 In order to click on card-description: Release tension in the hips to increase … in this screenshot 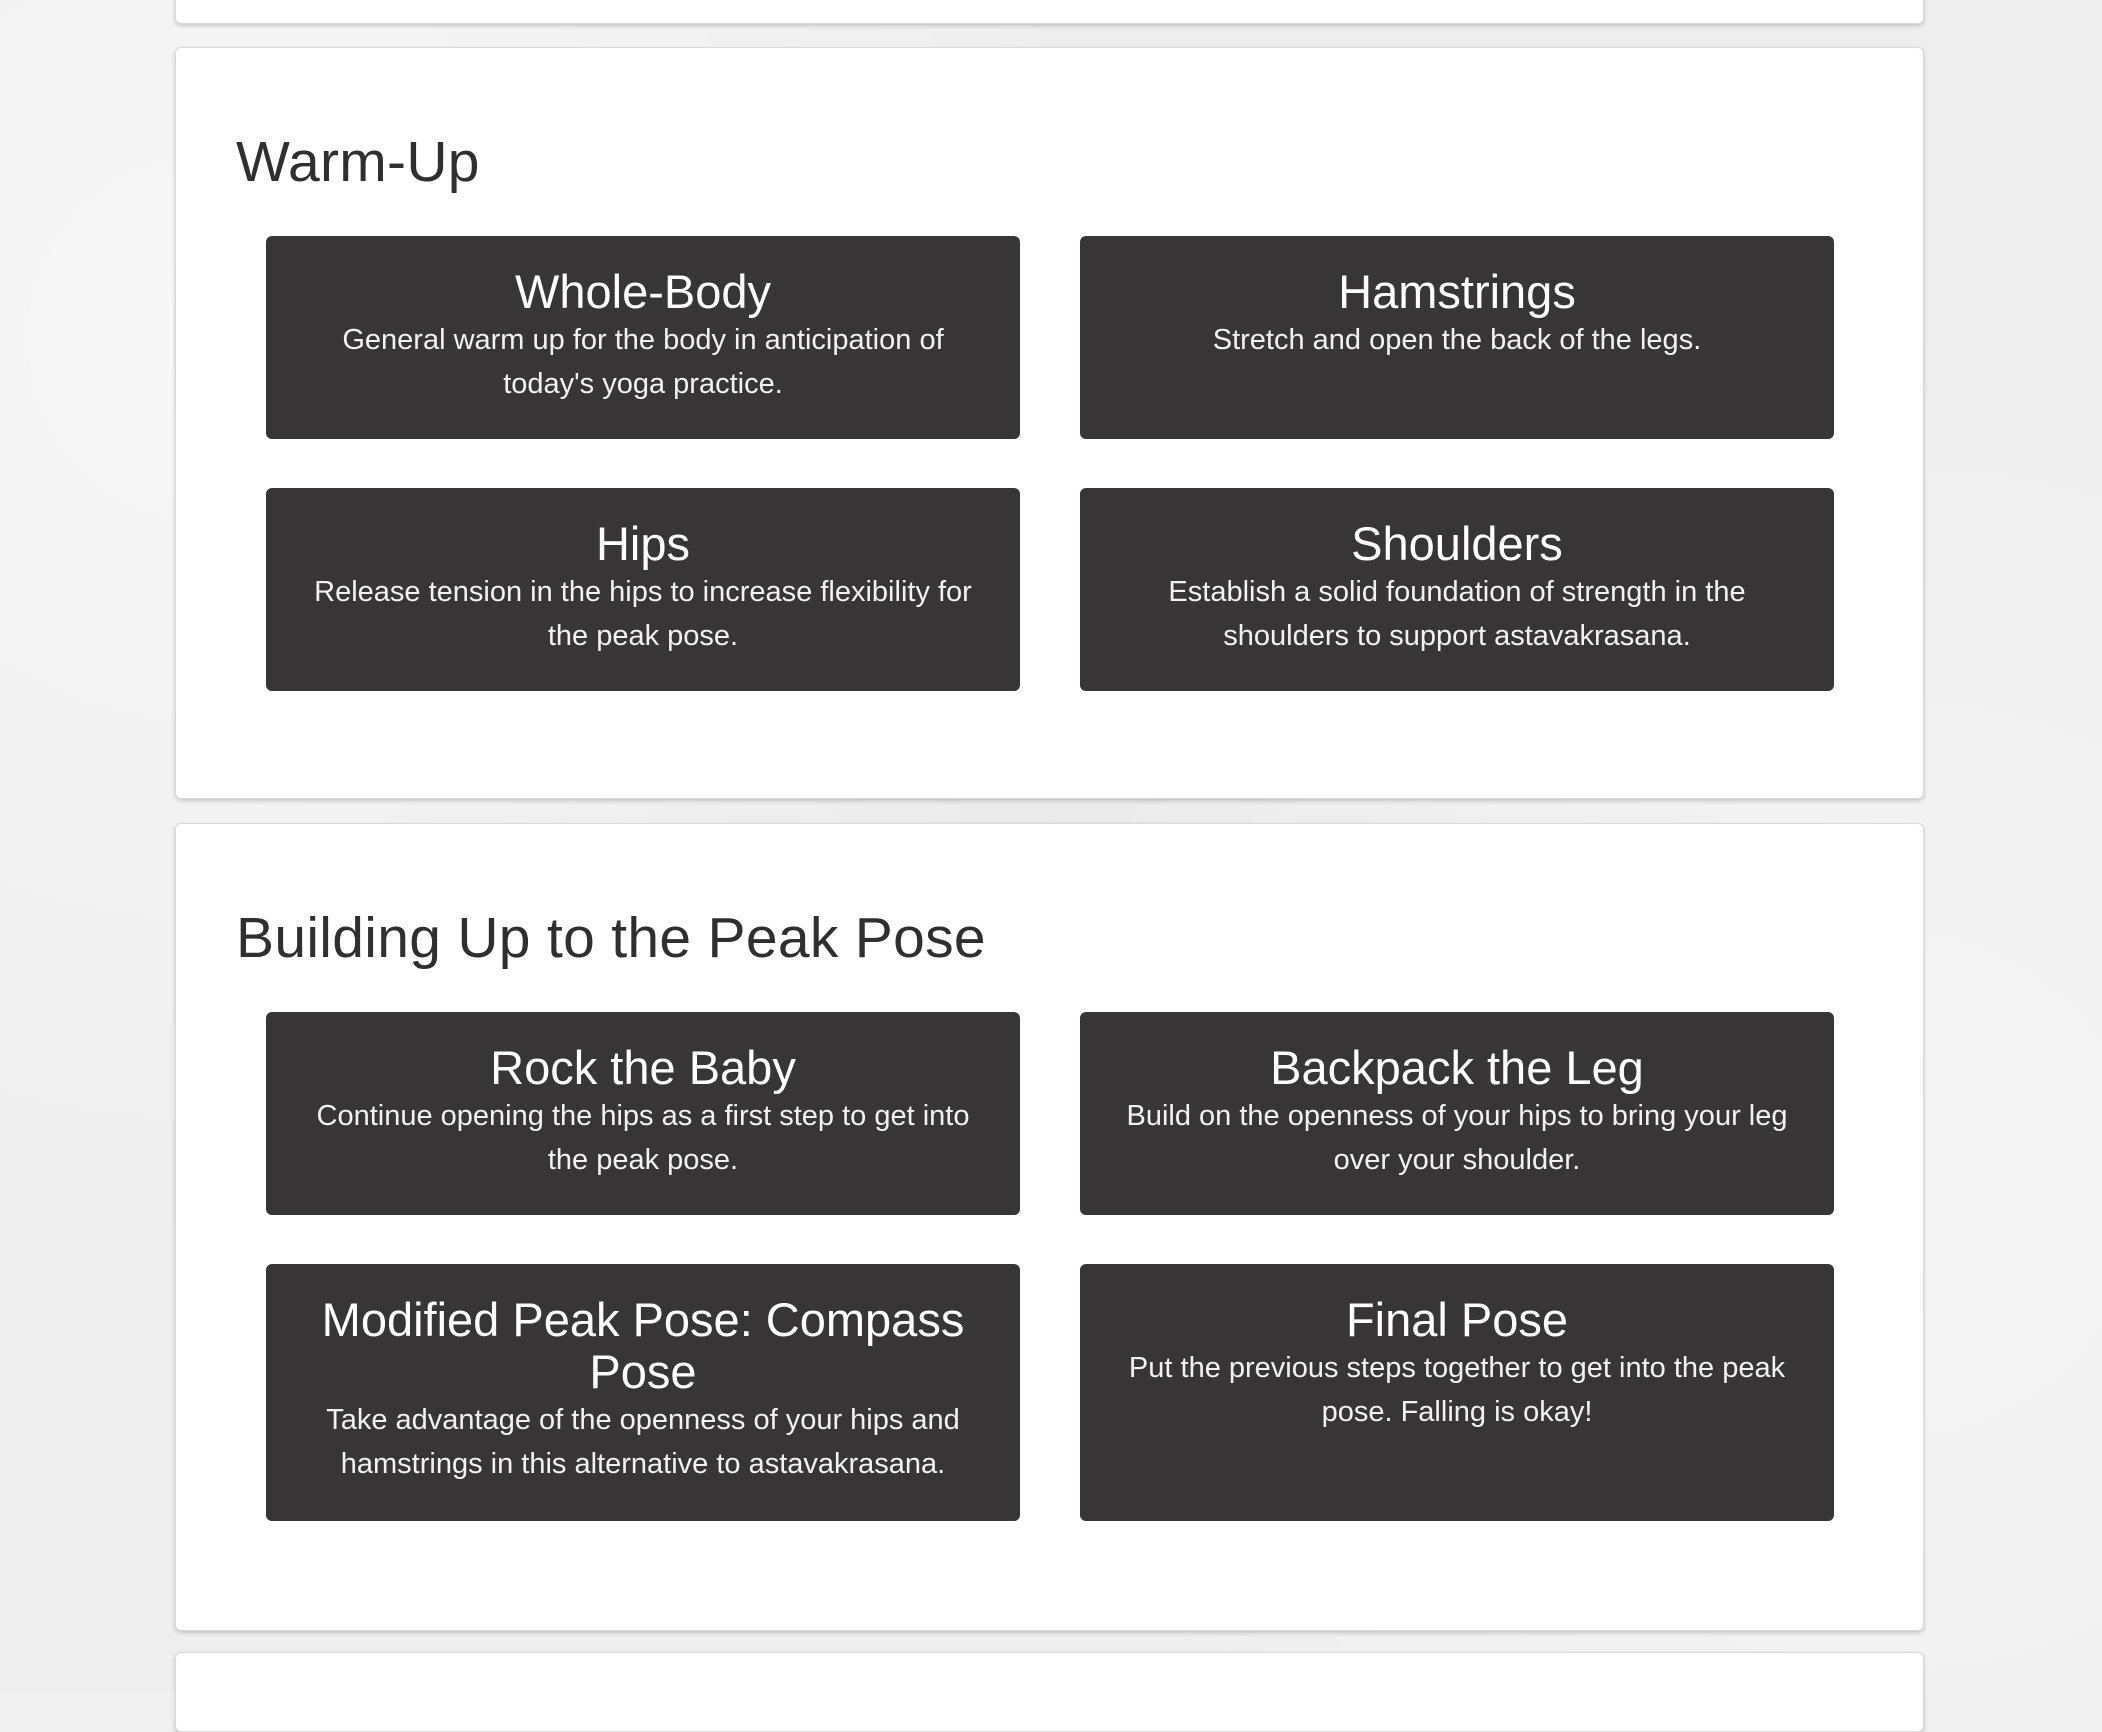, I will do `click(643, 614)`.